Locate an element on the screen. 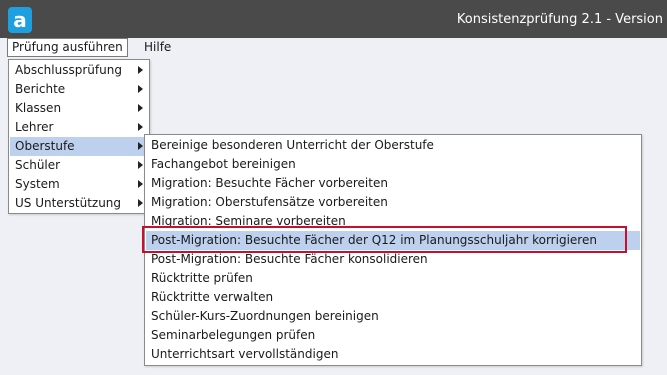 The height and width of the screenshot is (375, 667). window-title: Konsistenzprüfung 2.1 - Version is located at coordinates (559, 19).